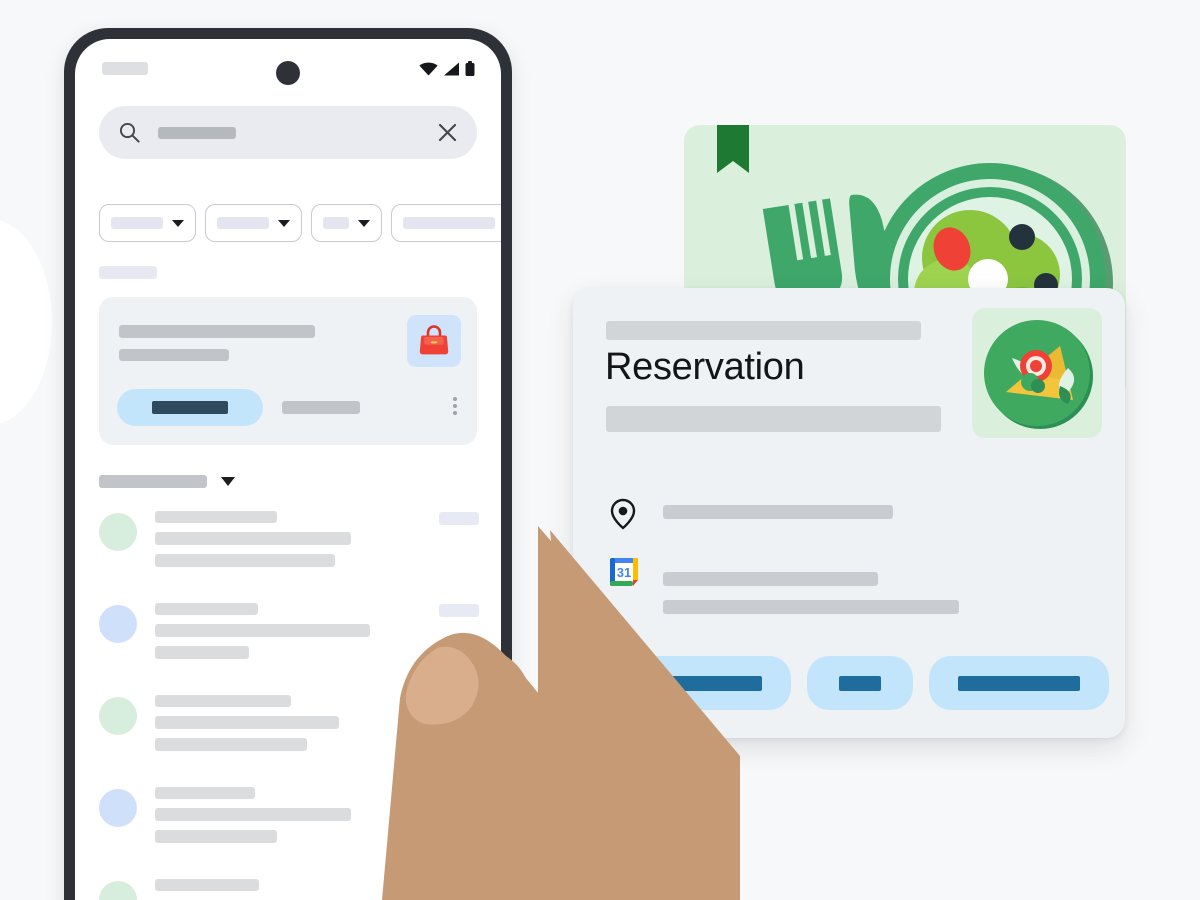 Image resolution: width=1200 pixels, height=900 pixels. What do you see at coordinates (137, 223) in the screenshot?
I see `filter-chip-1-label` at bounding box center [137, 223].